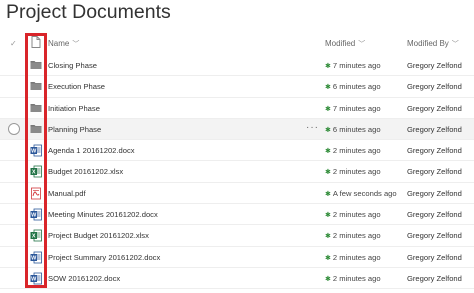 This screenshot has height=293, width=474. I want to click on column-header-modified: Modified ﹀, so click(345, 44).